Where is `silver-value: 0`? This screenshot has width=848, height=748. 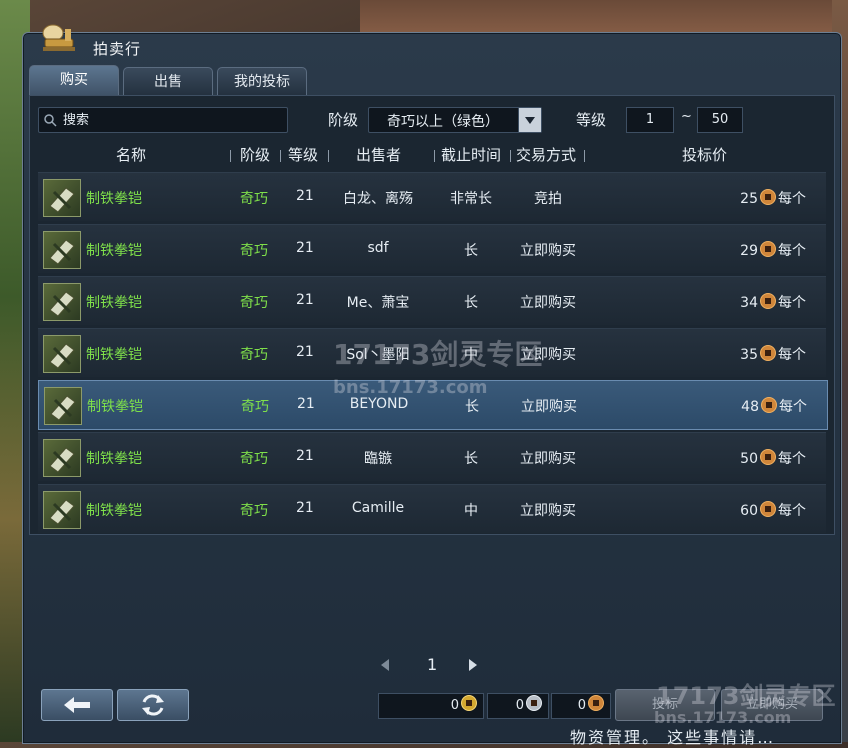 silver-value: 0 is located at coordinates (519, 705).